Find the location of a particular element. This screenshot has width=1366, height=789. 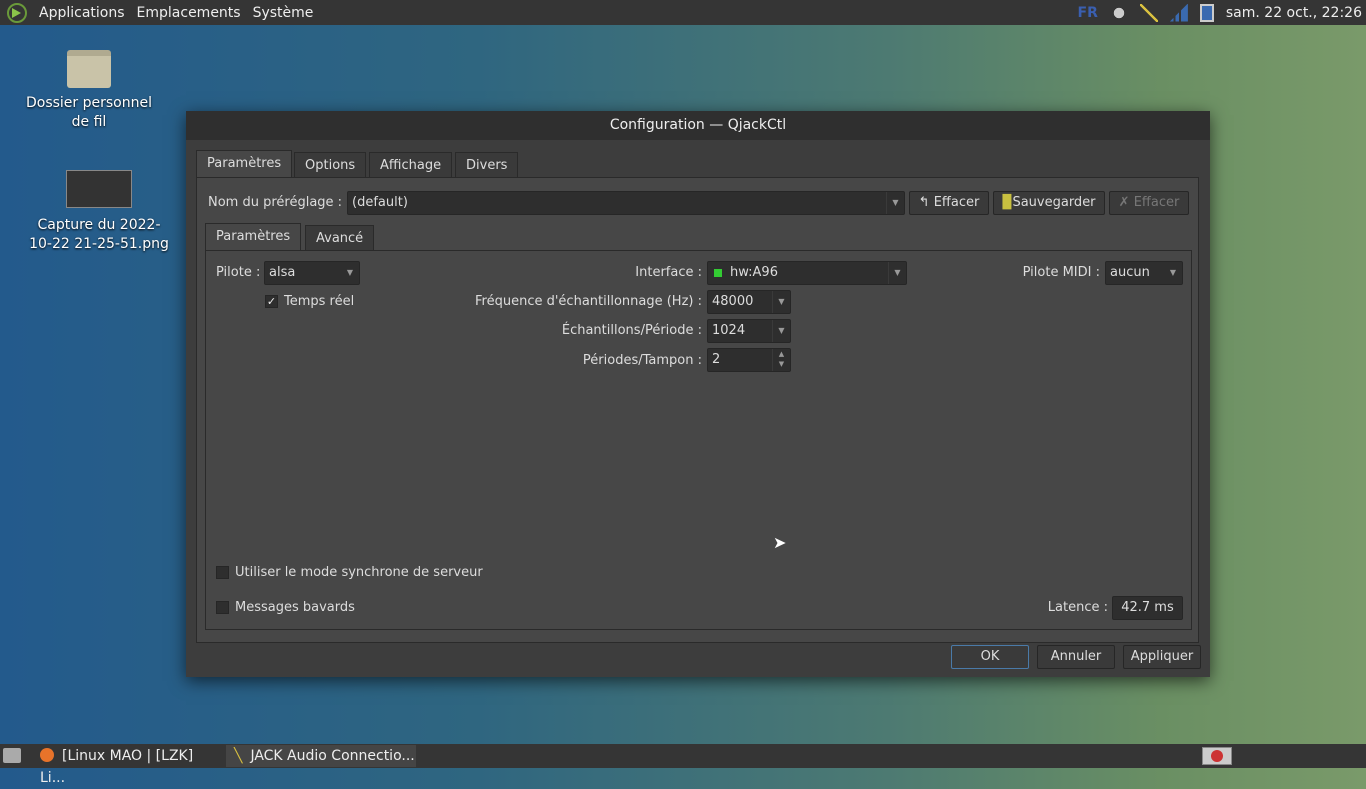

periods-value: 2 is located at coordinates (716, 359).